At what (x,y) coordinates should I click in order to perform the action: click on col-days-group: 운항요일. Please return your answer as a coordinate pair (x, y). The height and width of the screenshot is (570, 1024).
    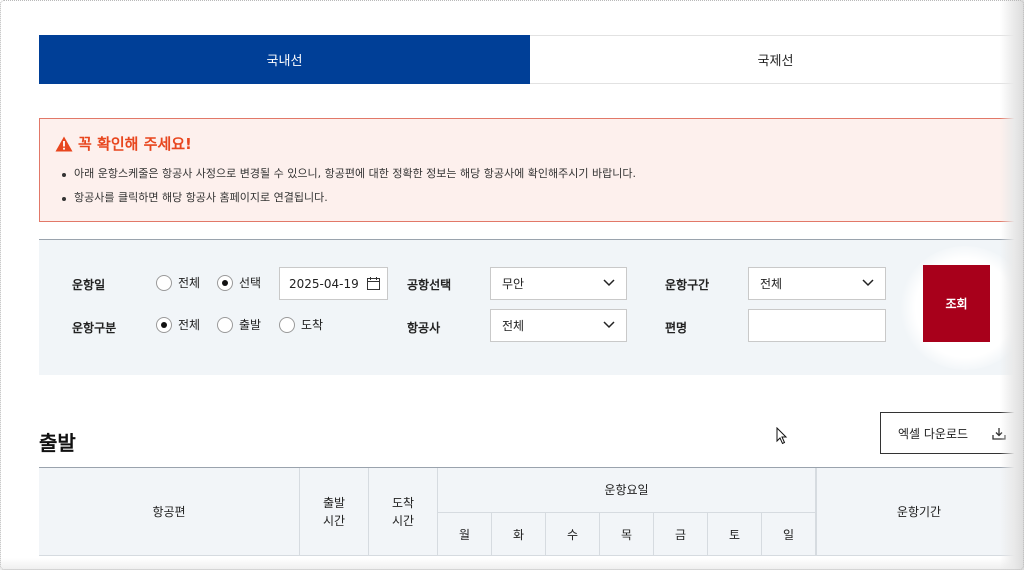
    Looking at the image, I should click on (627, 490).